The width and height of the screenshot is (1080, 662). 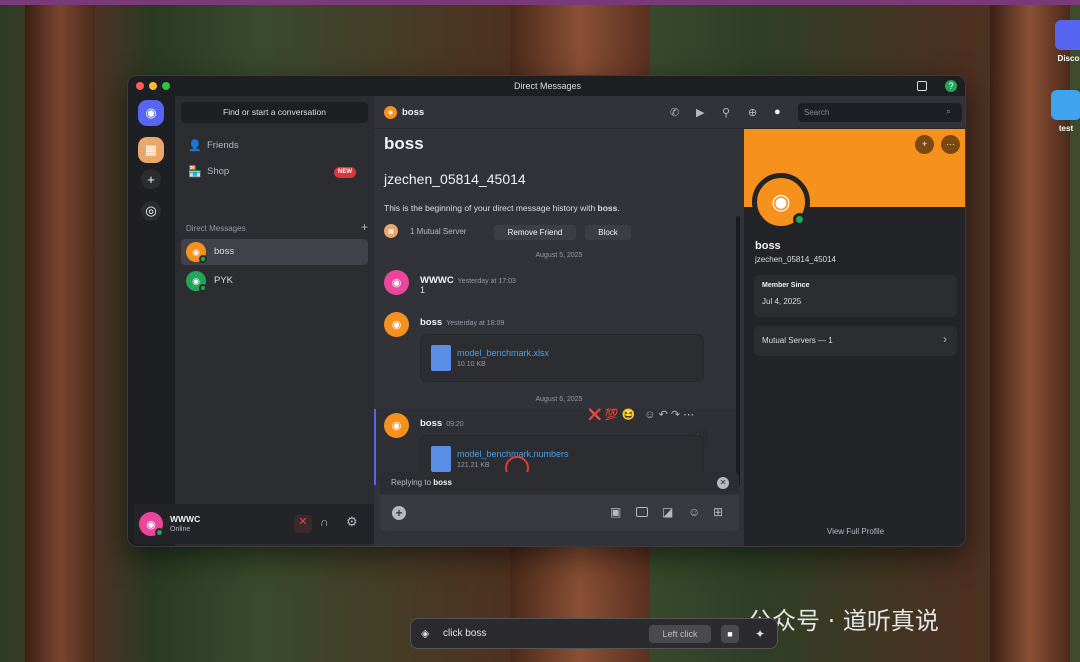 I want to click on stop-button: ■, so click(x=730, y=634).